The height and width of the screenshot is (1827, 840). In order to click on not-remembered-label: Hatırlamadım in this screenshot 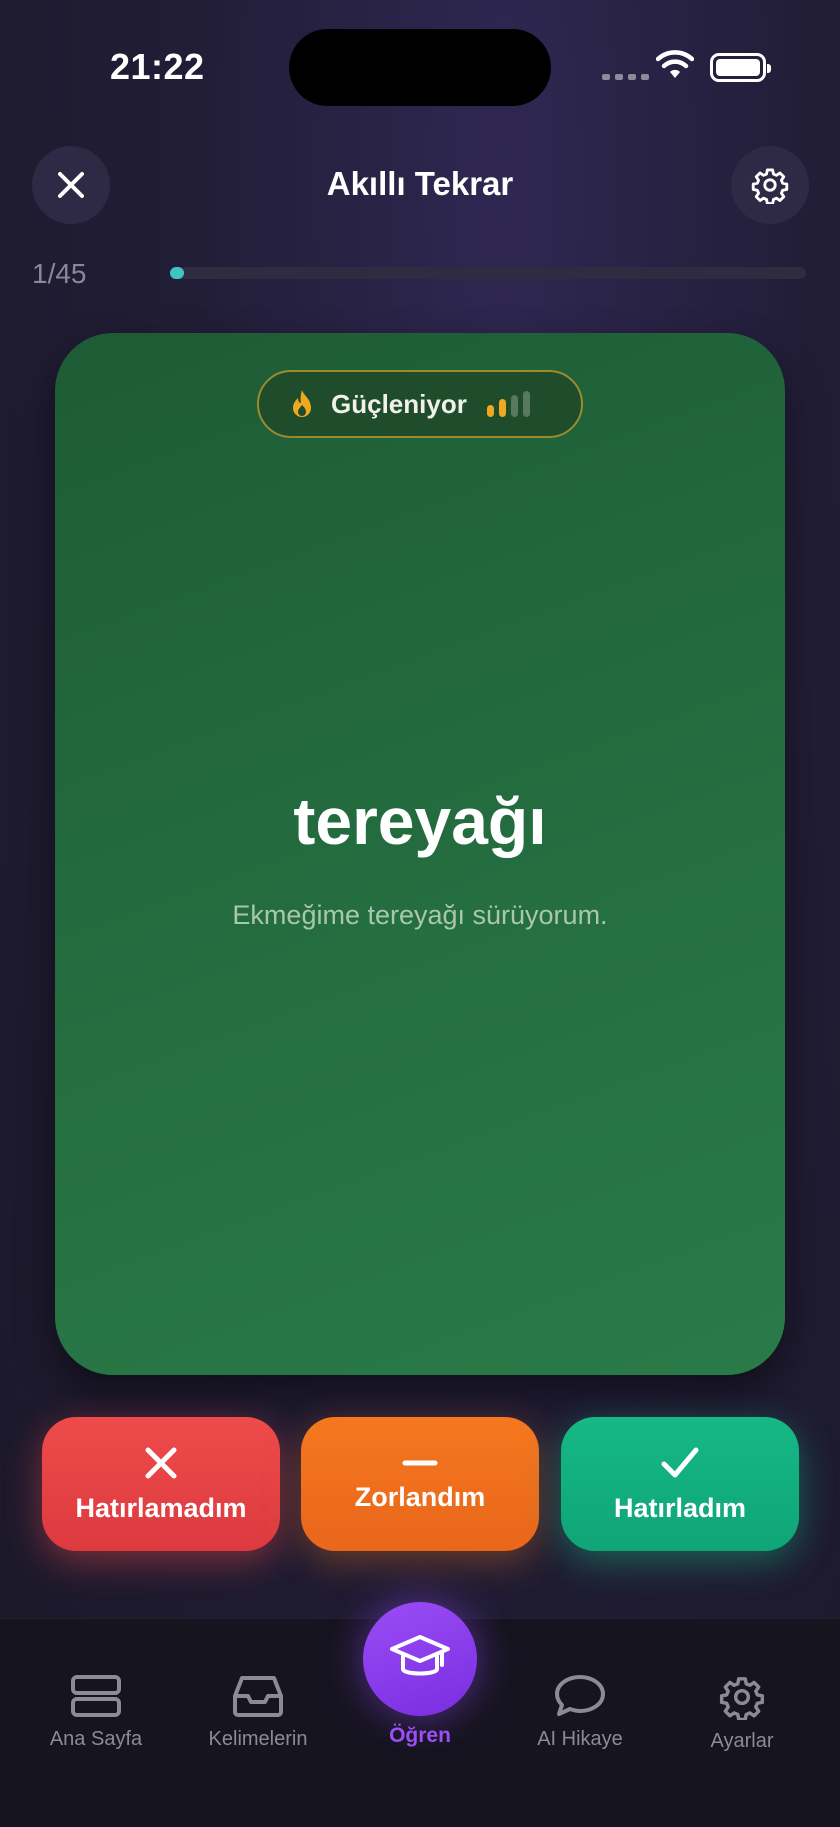, I will do `click(161, 1507)`.